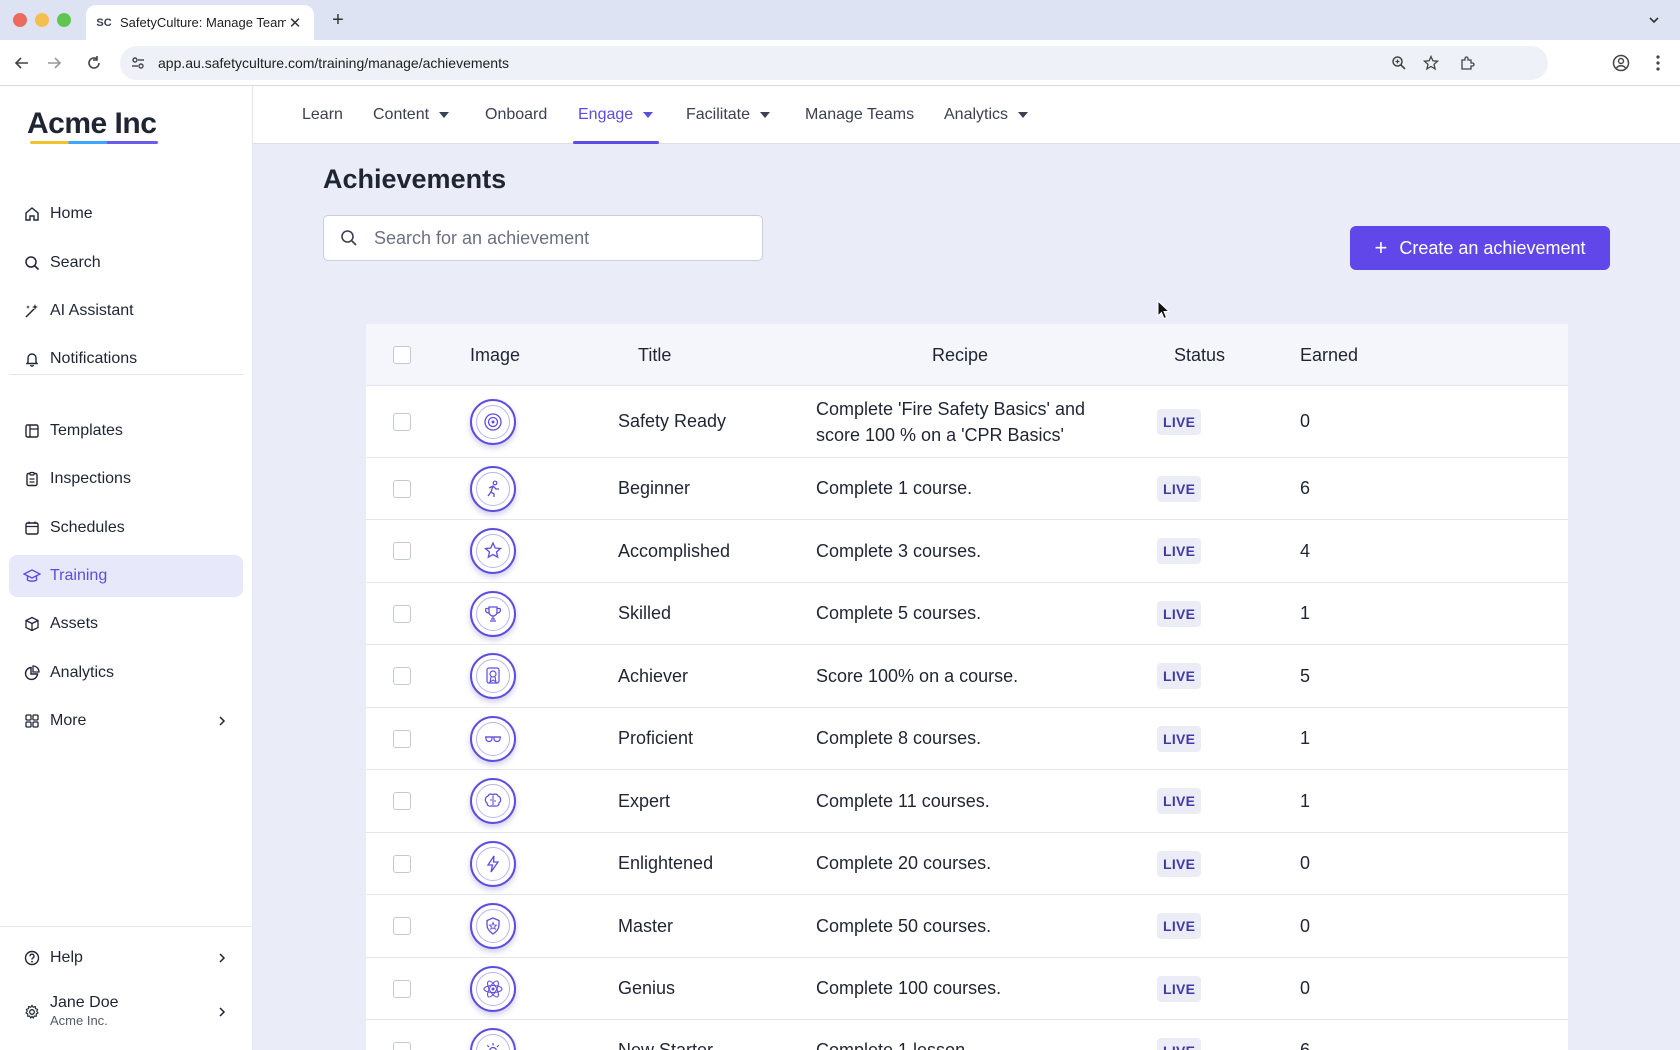  I want to click on sidebar-item-home: Home, so click(126, 214).